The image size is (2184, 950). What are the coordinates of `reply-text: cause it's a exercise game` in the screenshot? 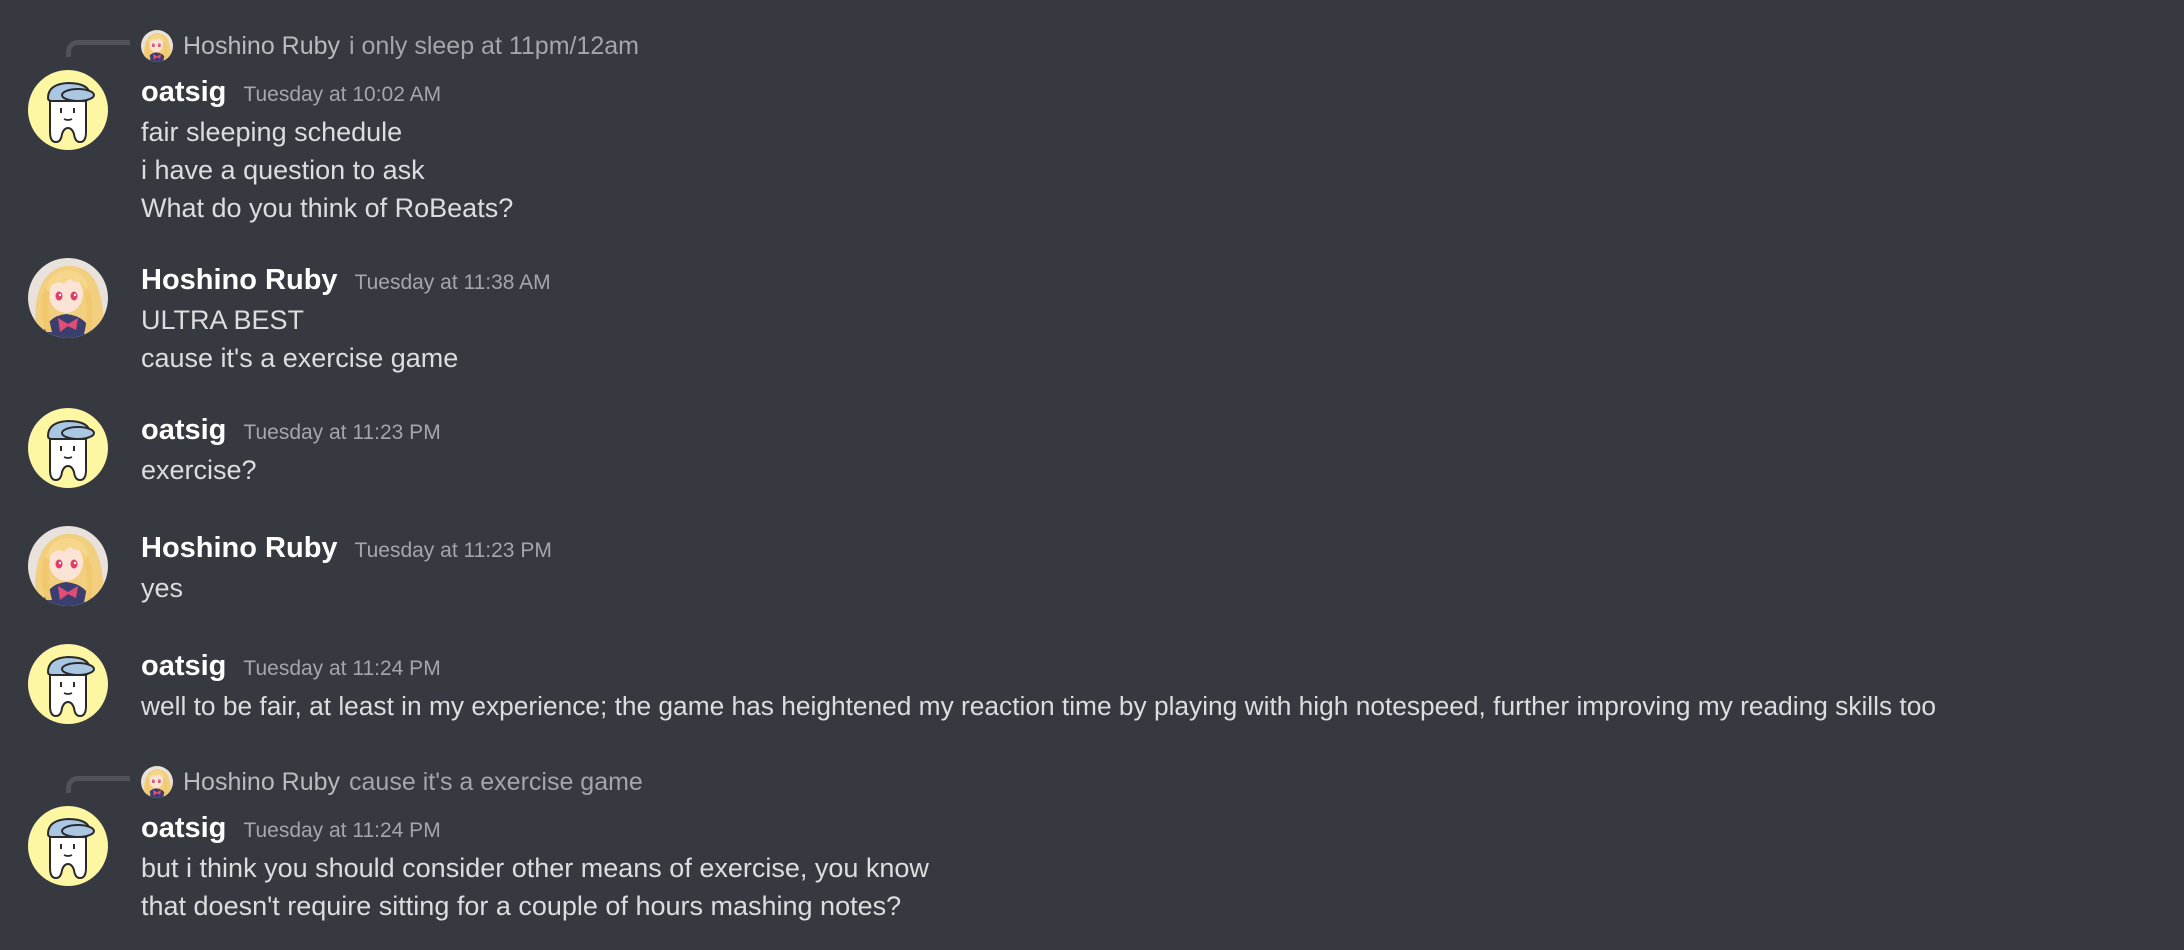 It's located at (496, 782).